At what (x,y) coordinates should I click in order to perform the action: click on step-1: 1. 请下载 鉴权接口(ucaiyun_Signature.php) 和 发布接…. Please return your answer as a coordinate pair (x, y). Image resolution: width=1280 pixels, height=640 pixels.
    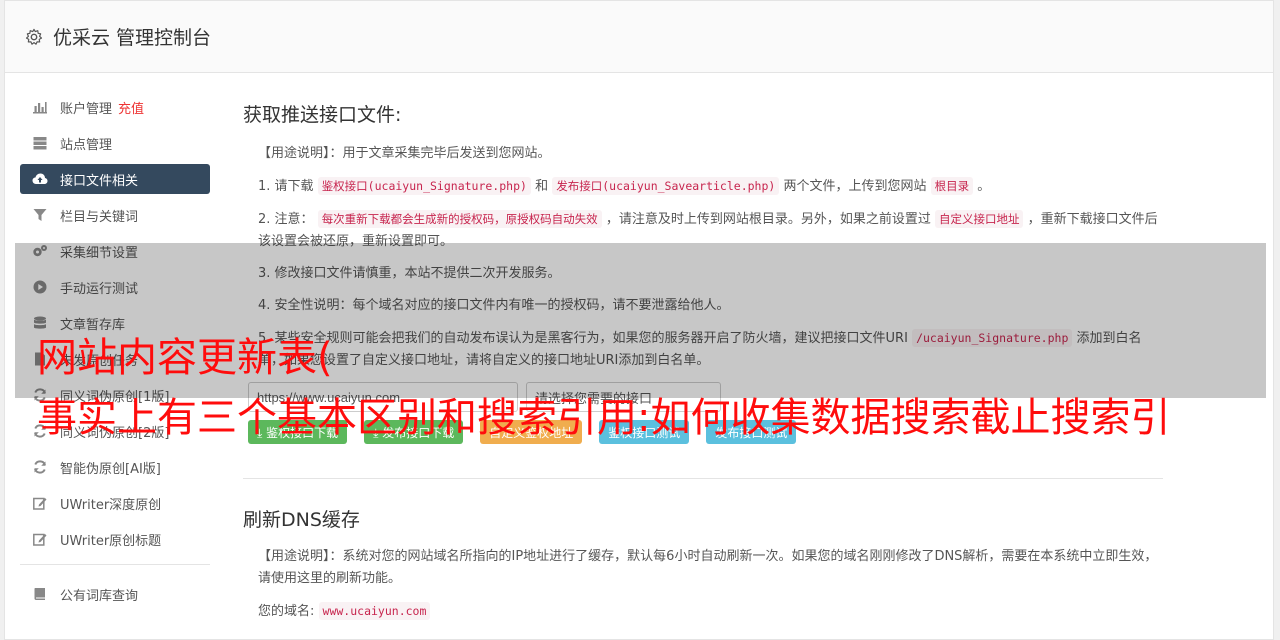
    Looking at the image, I should click on (703, 186).